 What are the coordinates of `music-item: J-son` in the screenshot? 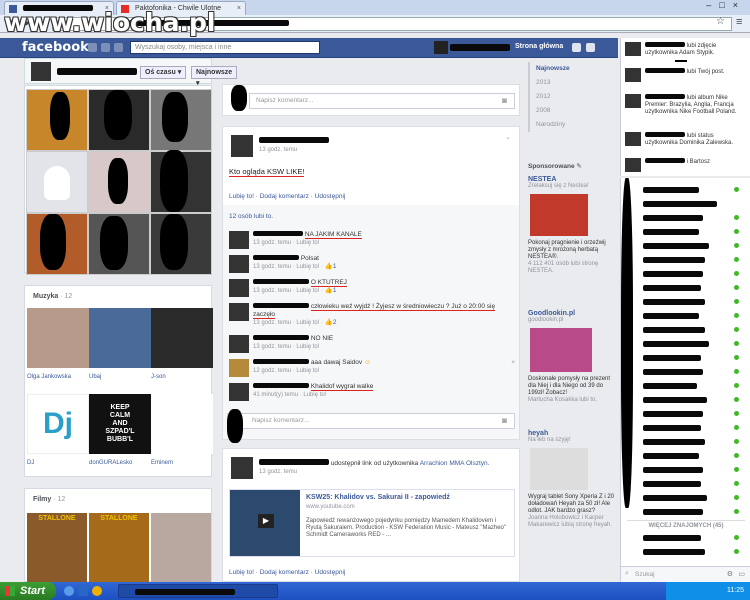 It's located at (182, 344).